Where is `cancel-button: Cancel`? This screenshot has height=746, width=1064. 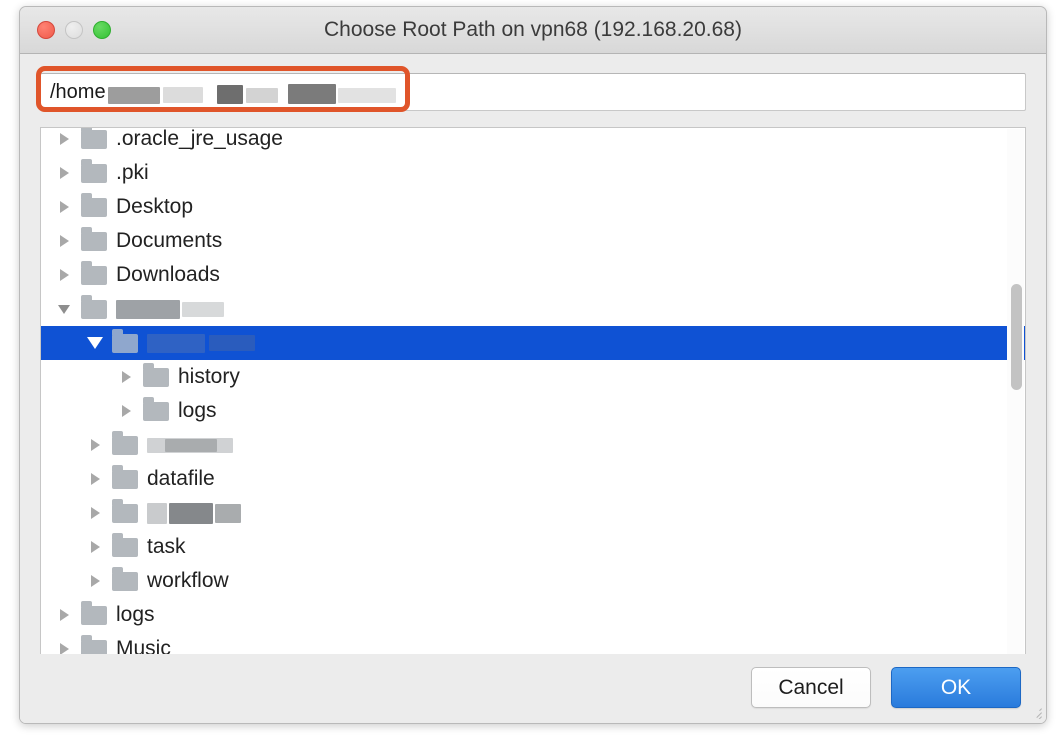
cancel-button: Cancel is located at coordinates (811, 687).